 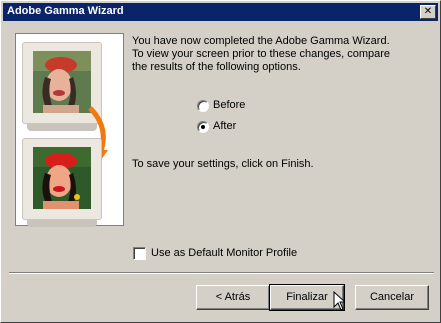 What do you see at coordinates (224, 253) in the screenshot?
I see `default-profile-label: Use as Default Monitor Profile` at bounding box center [224, 253].